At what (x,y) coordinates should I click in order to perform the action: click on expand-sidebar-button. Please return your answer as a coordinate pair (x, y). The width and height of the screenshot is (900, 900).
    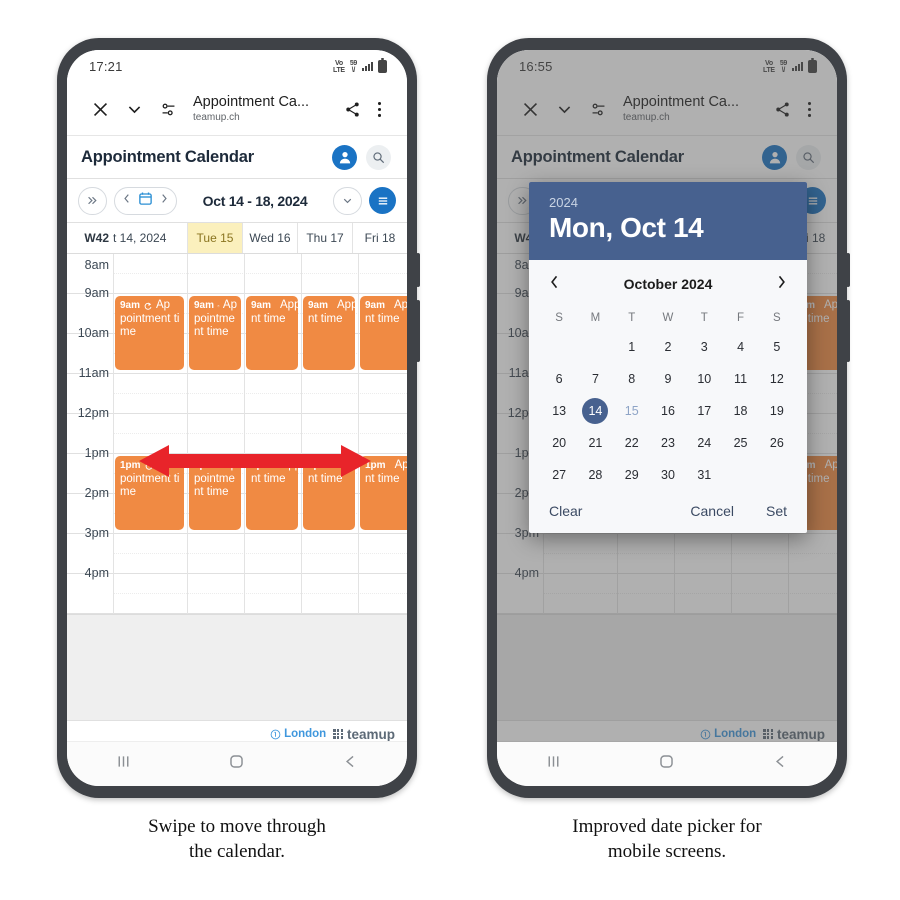
    Looking at the image, I should click on (92, 200).